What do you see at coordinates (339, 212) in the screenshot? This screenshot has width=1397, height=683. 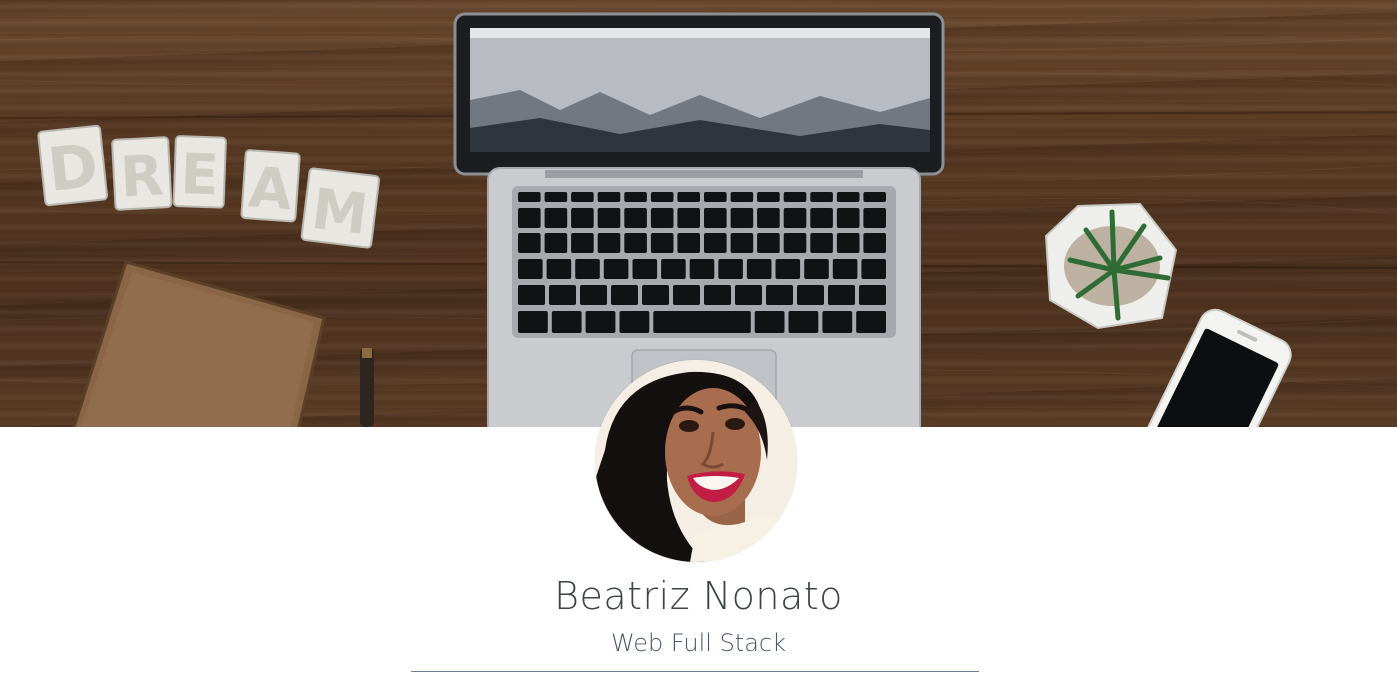 I see `svg-text: M` at bounding box center [339, 212].